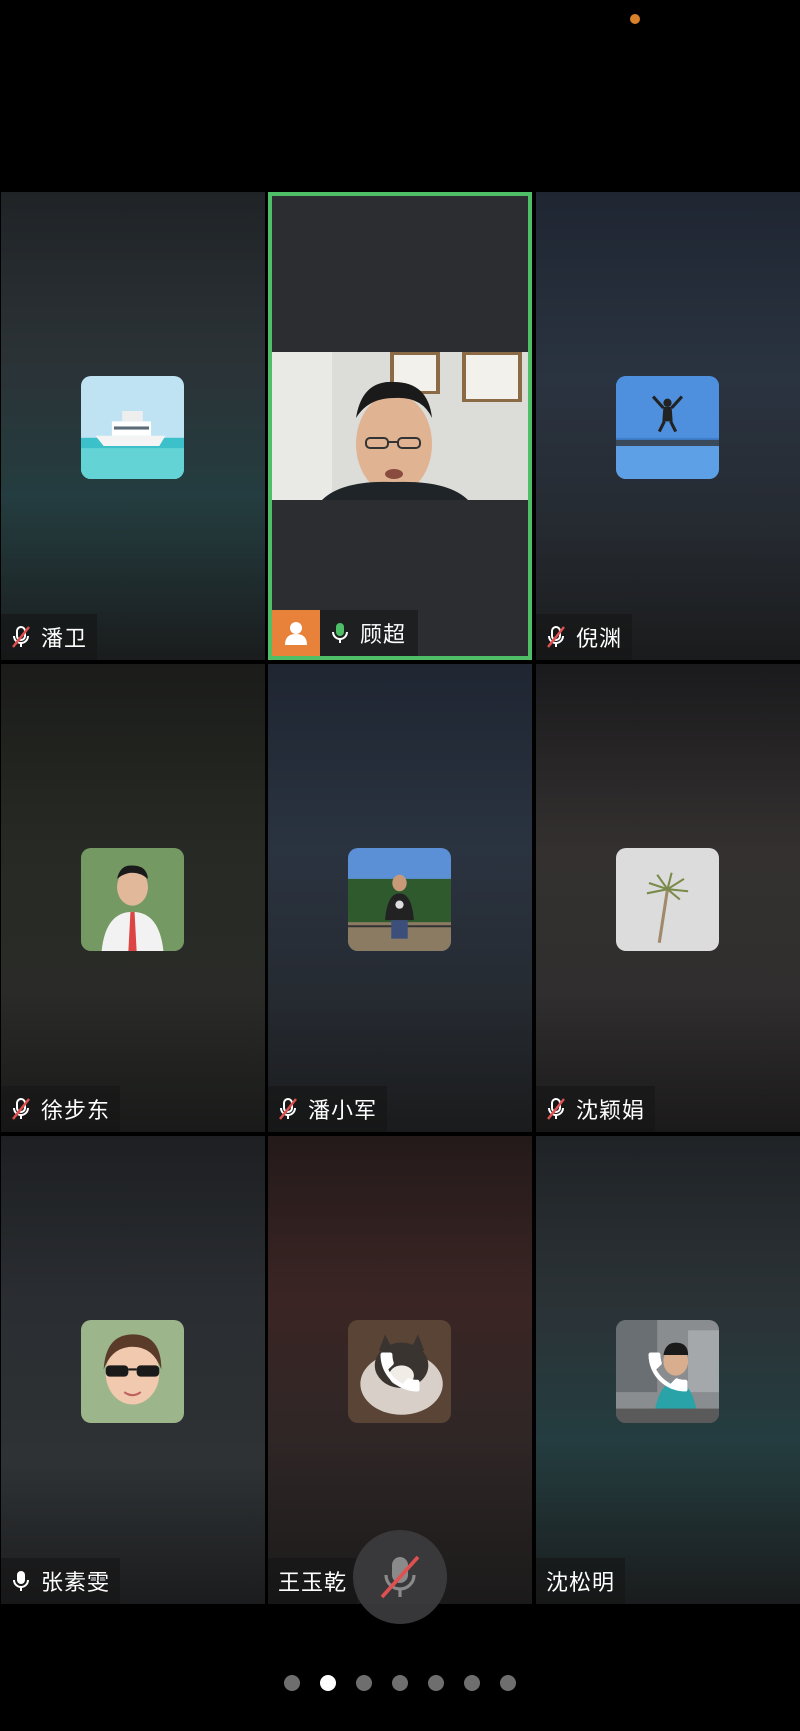  What do you see at coordinates (383, 635) in the screenshot?
I see `participant-name: 顾超` at bounding box center [383, 635].